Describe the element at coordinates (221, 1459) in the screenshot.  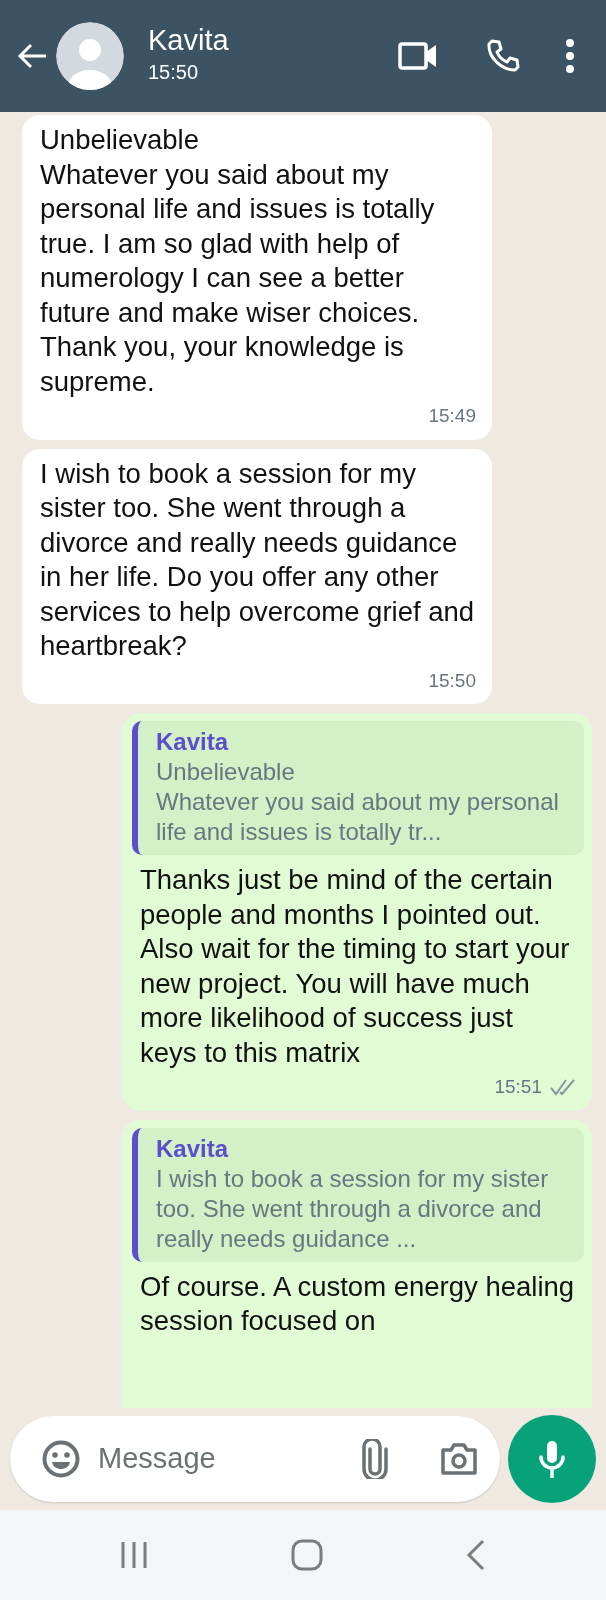
I see `message-input: Message` at that location.